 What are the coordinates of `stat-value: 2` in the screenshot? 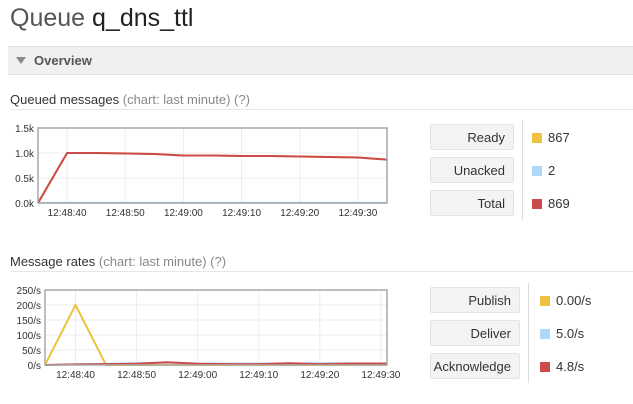 It's located at (552, 170).